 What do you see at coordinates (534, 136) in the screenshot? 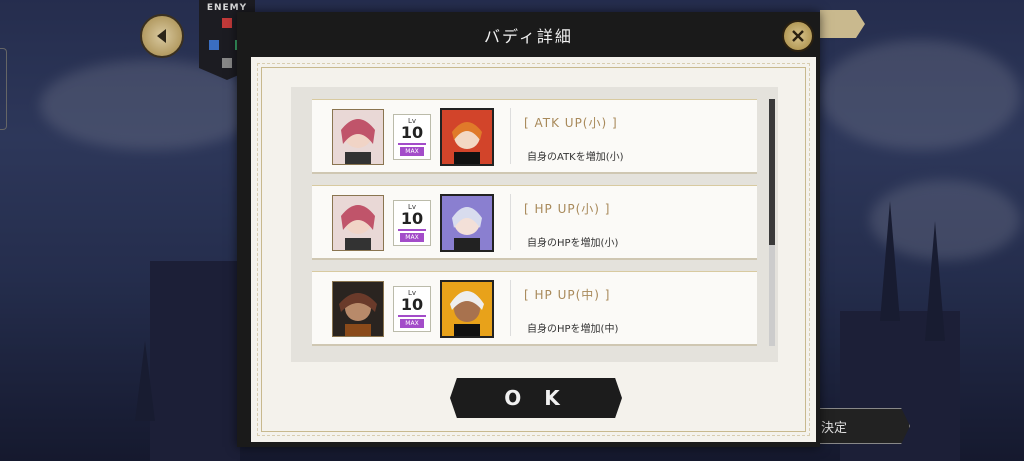
I see `buddy-row: Lv 10 MAX [ ATK UP(小) ] 自身のATKを増加(小)` at bounding box center [534, 136].